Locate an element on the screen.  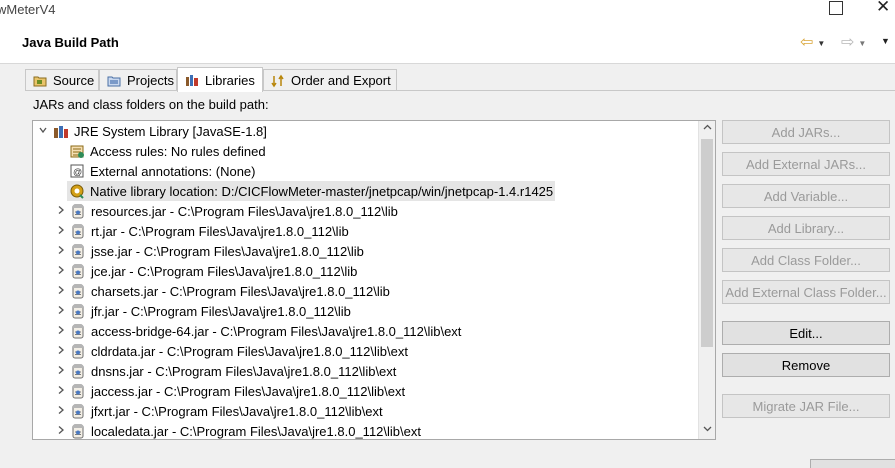
external-annotations-icon: @ is located at coordinates (77, 171).